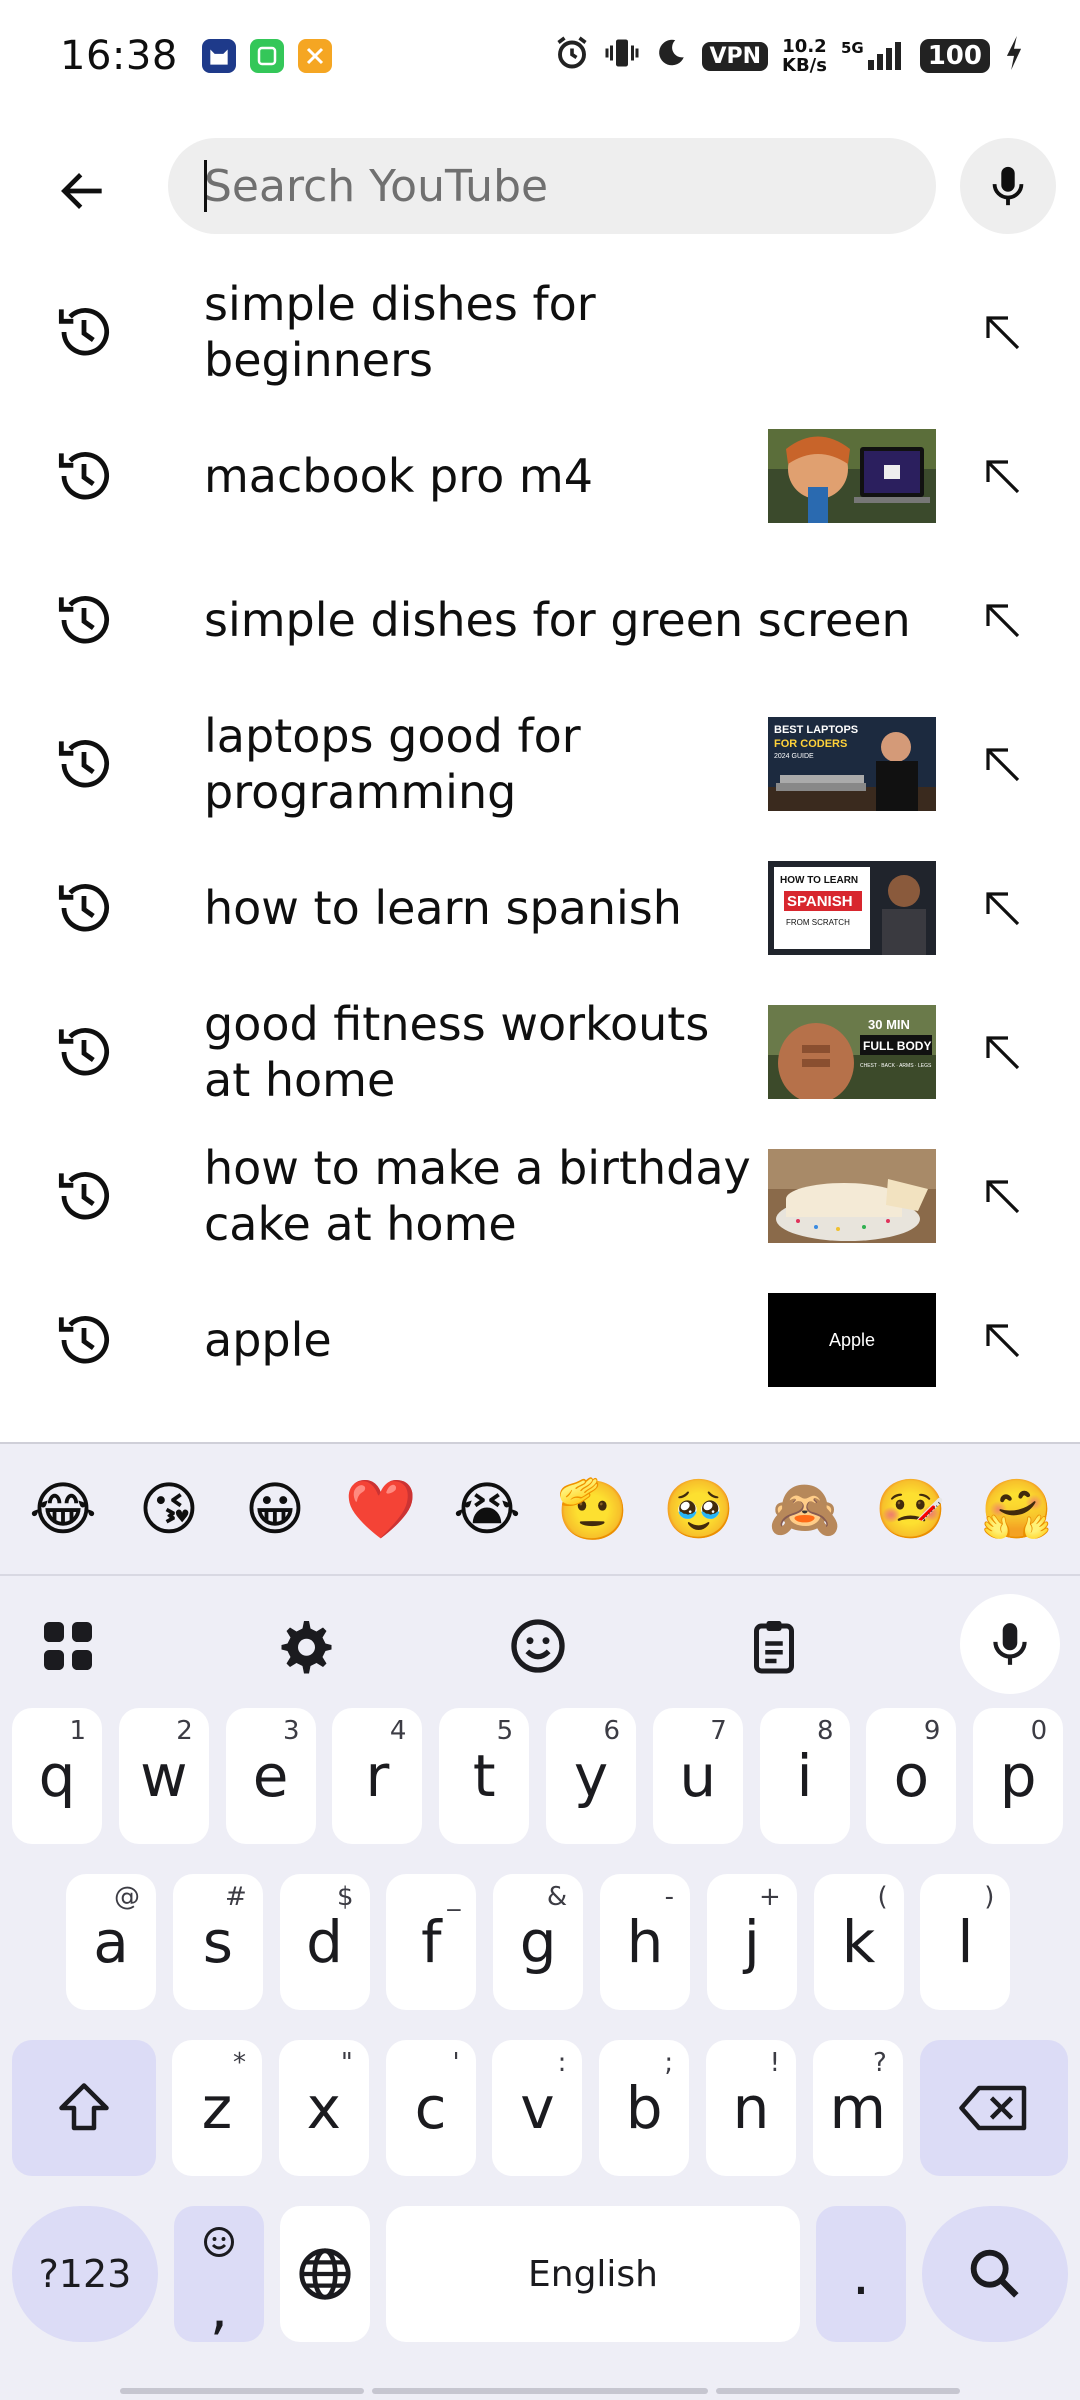 The image size is (1080, 2400). What do you see at coordinates (570, 186) in the screenshot?
I see `search-input` at bounding box center [570, 186].